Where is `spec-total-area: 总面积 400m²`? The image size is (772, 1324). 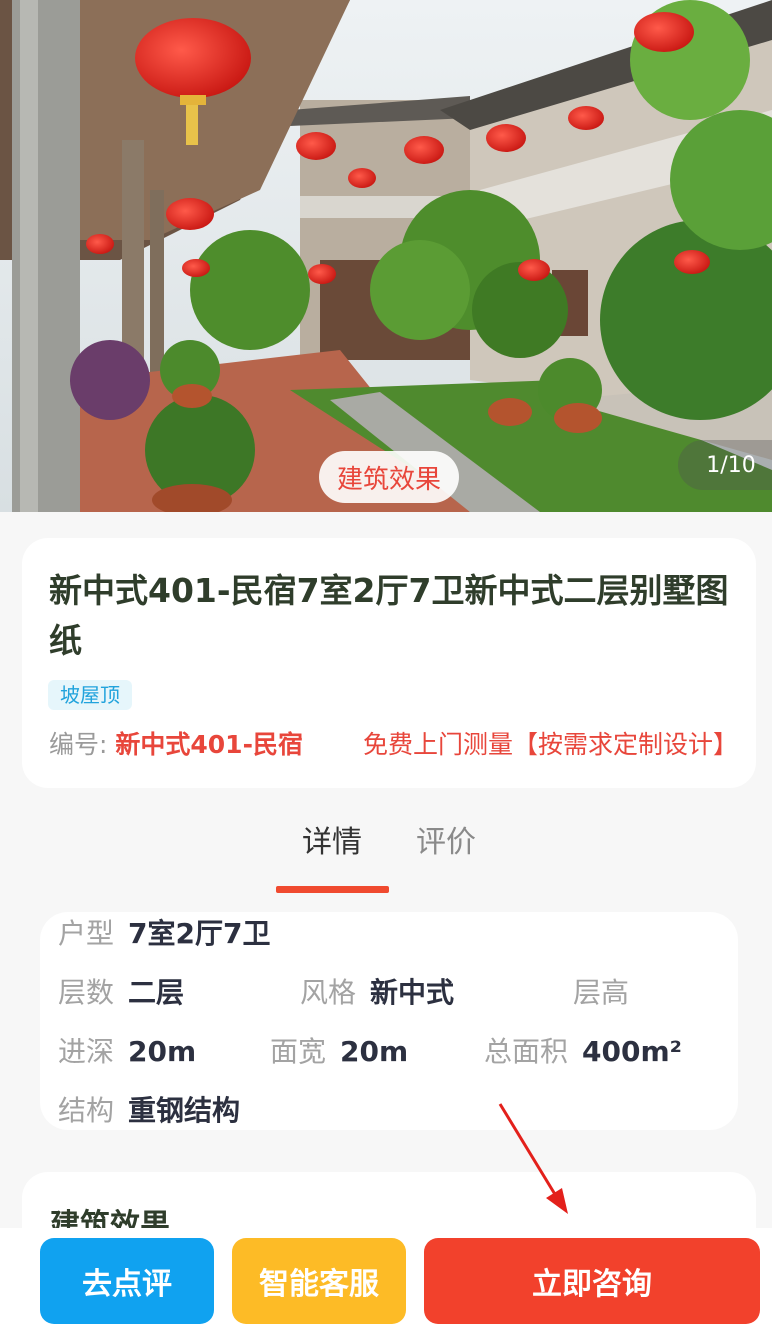
spec-total-area: 总面积 400m² is located at coordinates (583, 1052).